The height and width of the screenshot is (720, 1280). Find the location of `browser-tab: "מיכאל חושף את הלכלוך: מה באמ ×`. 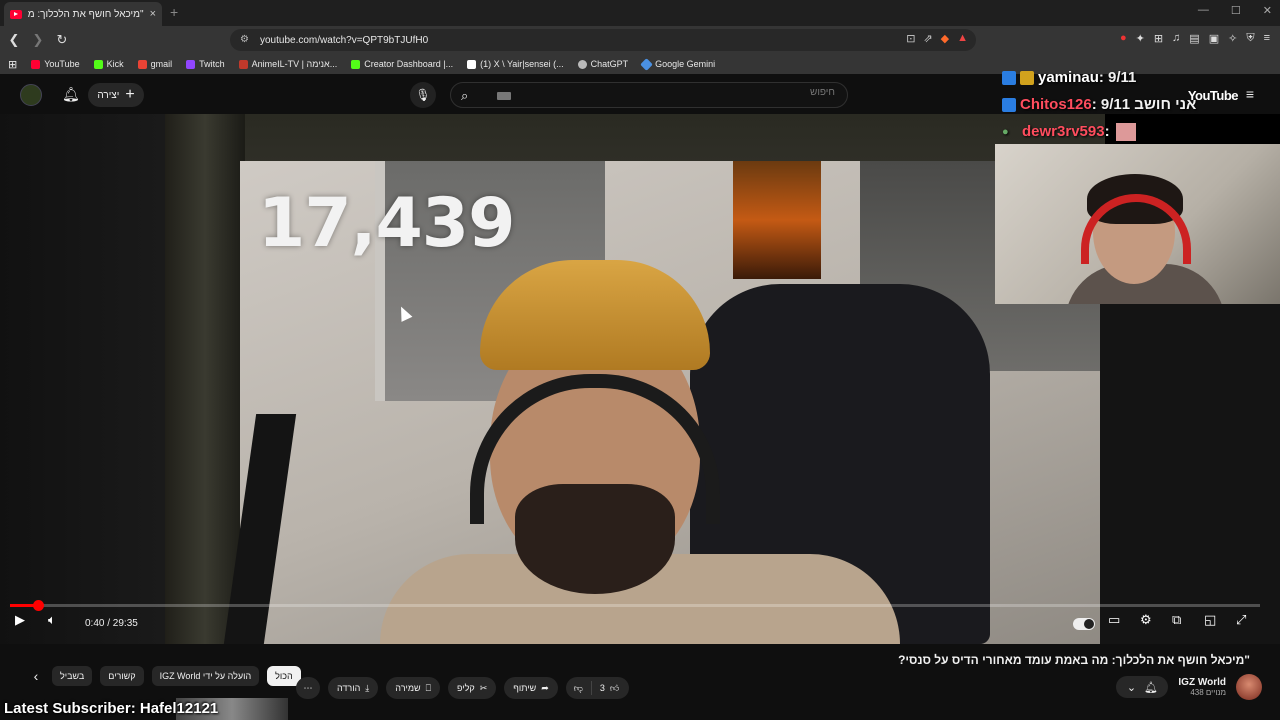

browser-tab: "מיכאל חושף את הלכלוך: מה באמ × is located at coordinates (83, 14).